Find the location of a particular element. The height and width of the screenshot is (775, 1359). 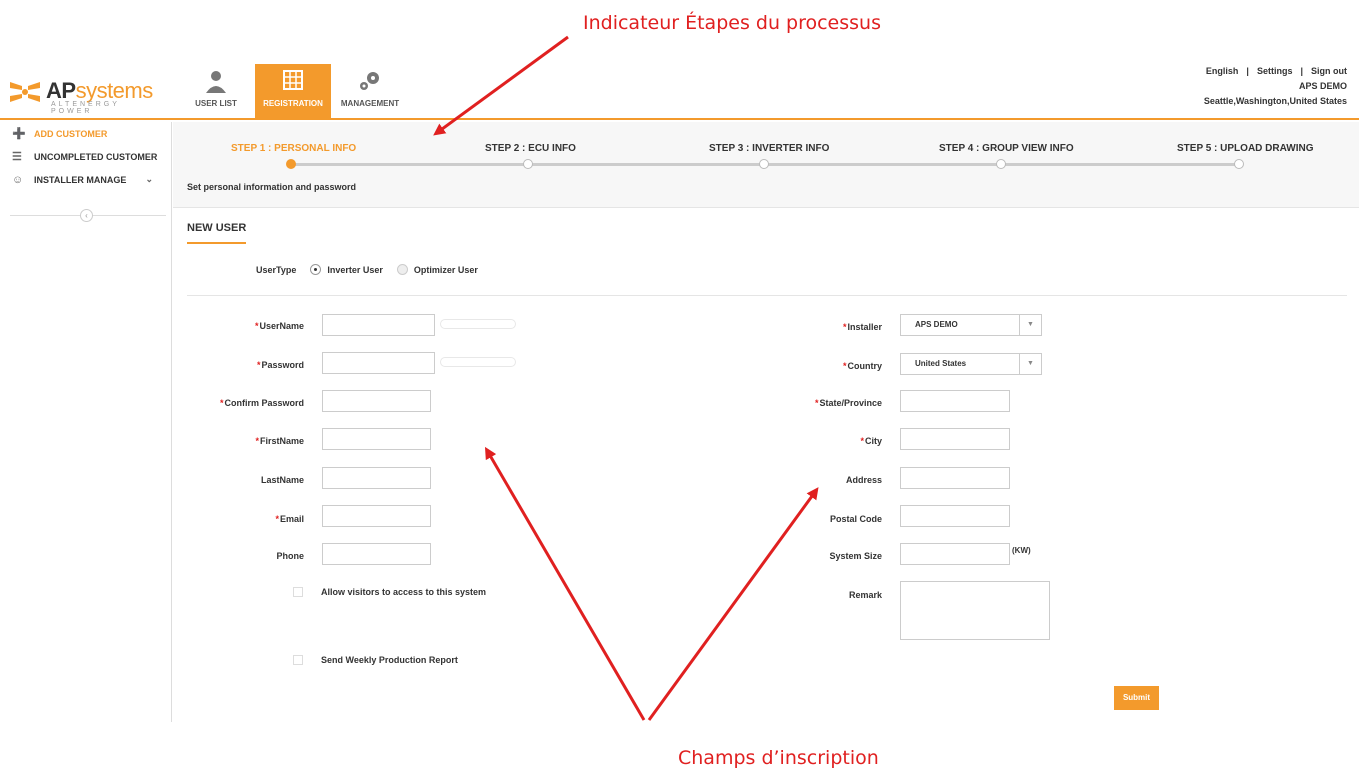

state-label: *State/Province is located at coordinates (848, 403).